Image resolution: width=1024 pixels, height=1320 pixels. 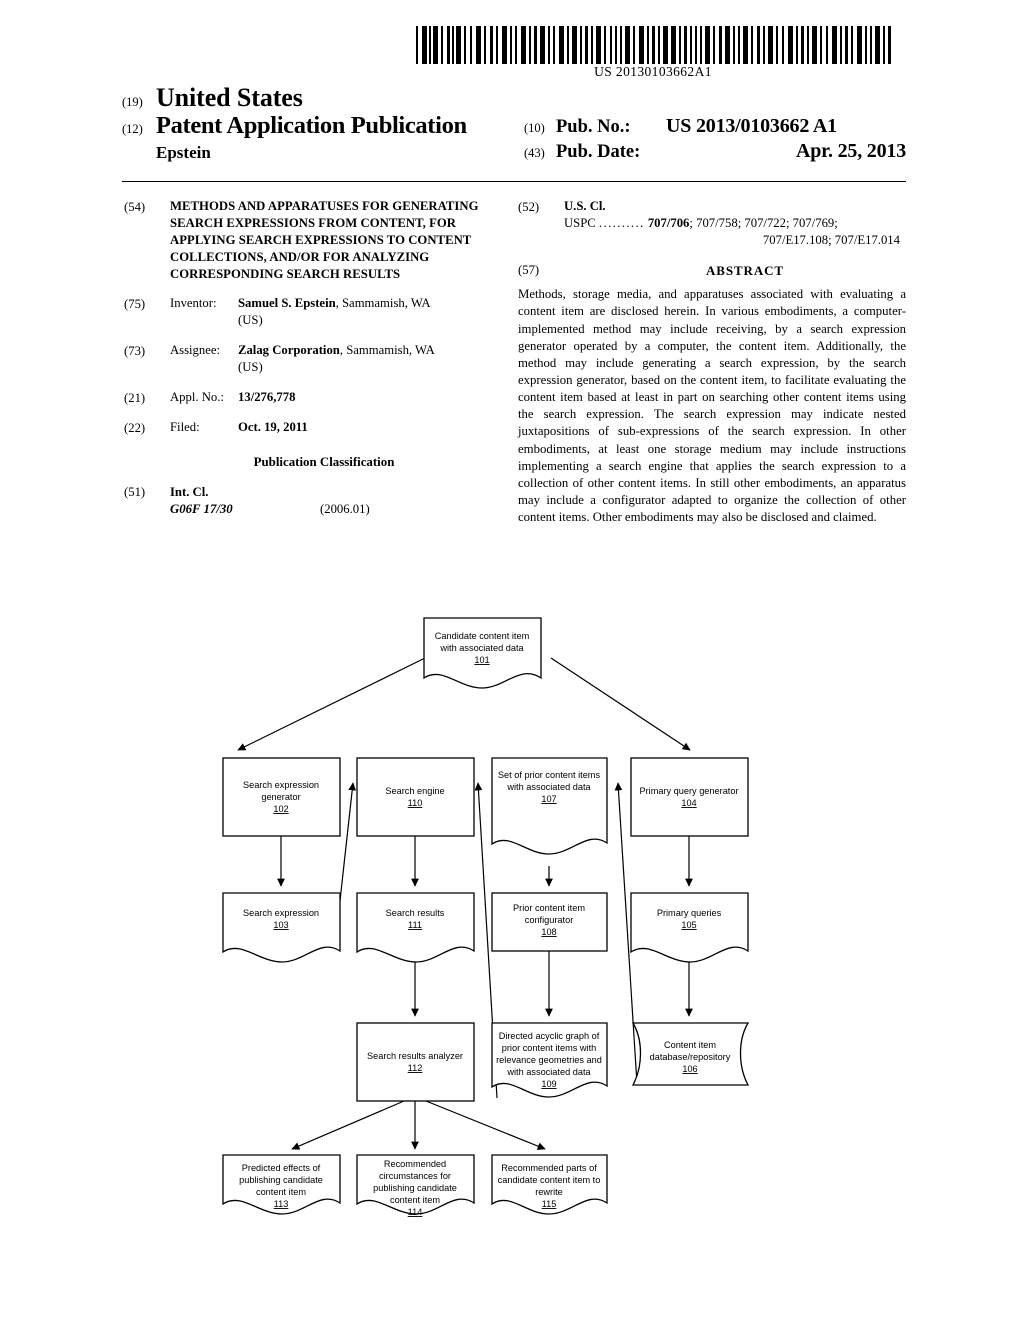 I want to click on node-114-number: 114, so click(x=415, y=1212).